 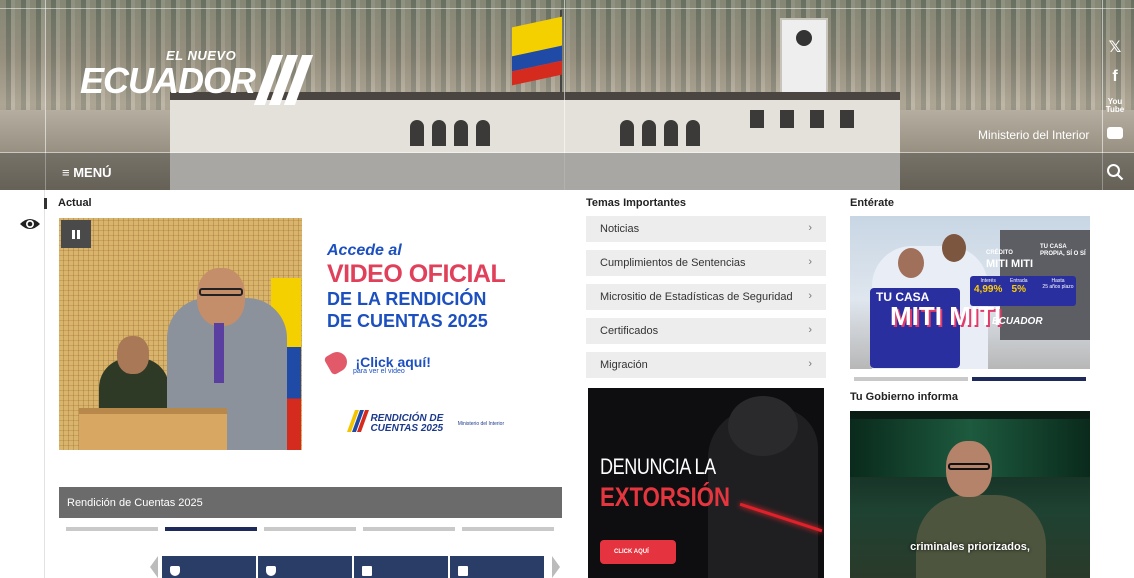 I want to click on folder-icon, so click(x=367, y=571).